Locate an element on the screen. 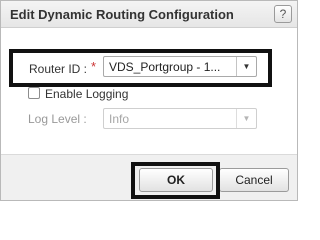 Image resolution: width=320 pixels, height=240 pixels. log-level-select: Info ▼ is located at coordinates (180, 118).